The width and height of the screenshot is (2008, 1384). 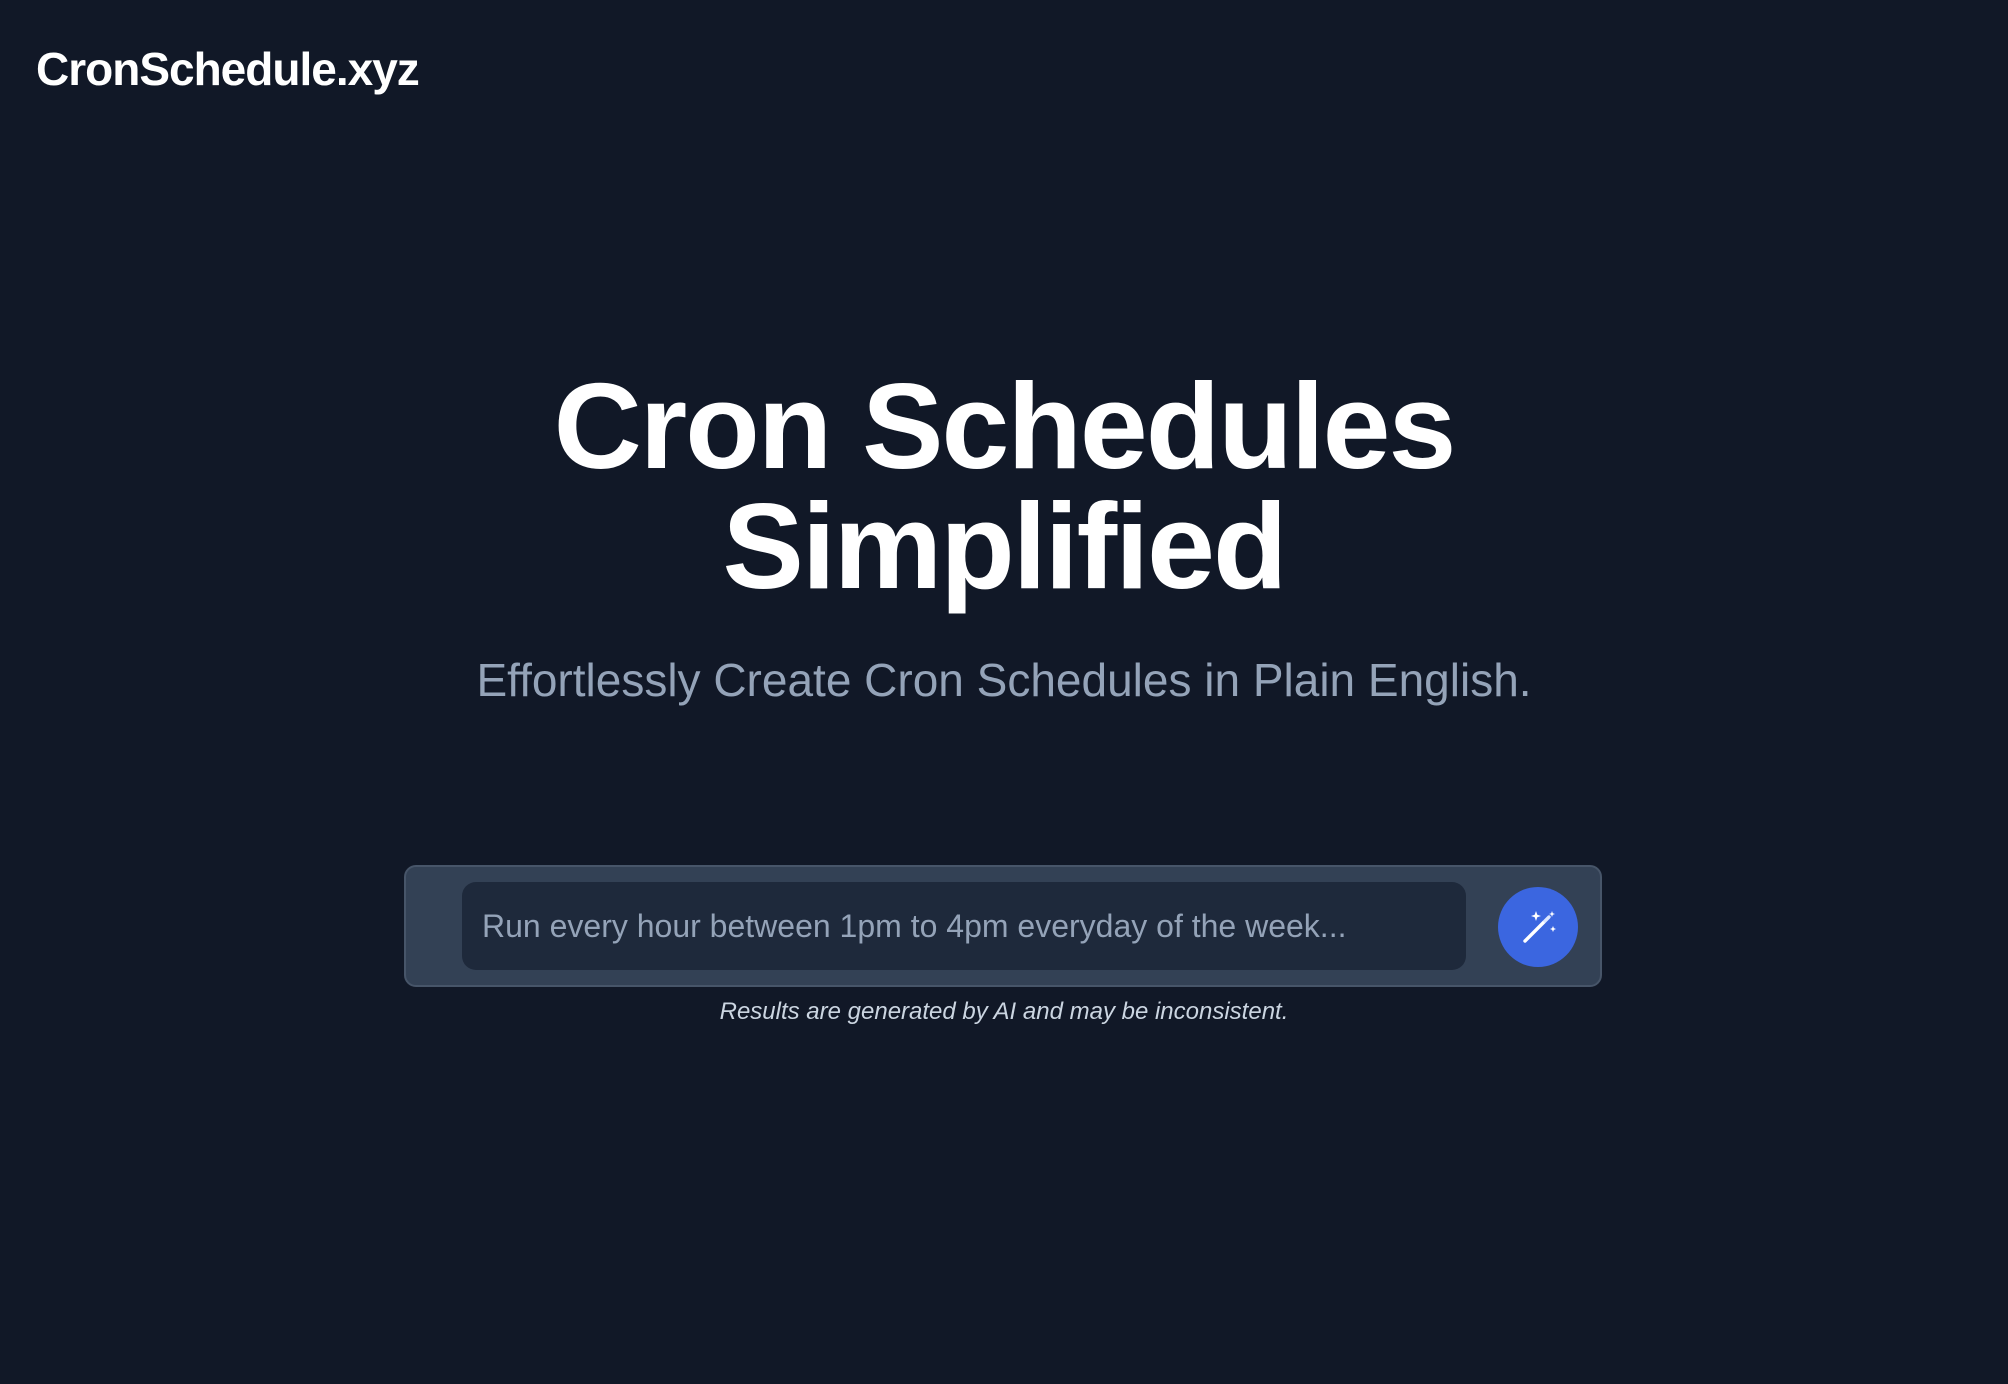 I want to click on schedule-input, so click(x=964, y=926).